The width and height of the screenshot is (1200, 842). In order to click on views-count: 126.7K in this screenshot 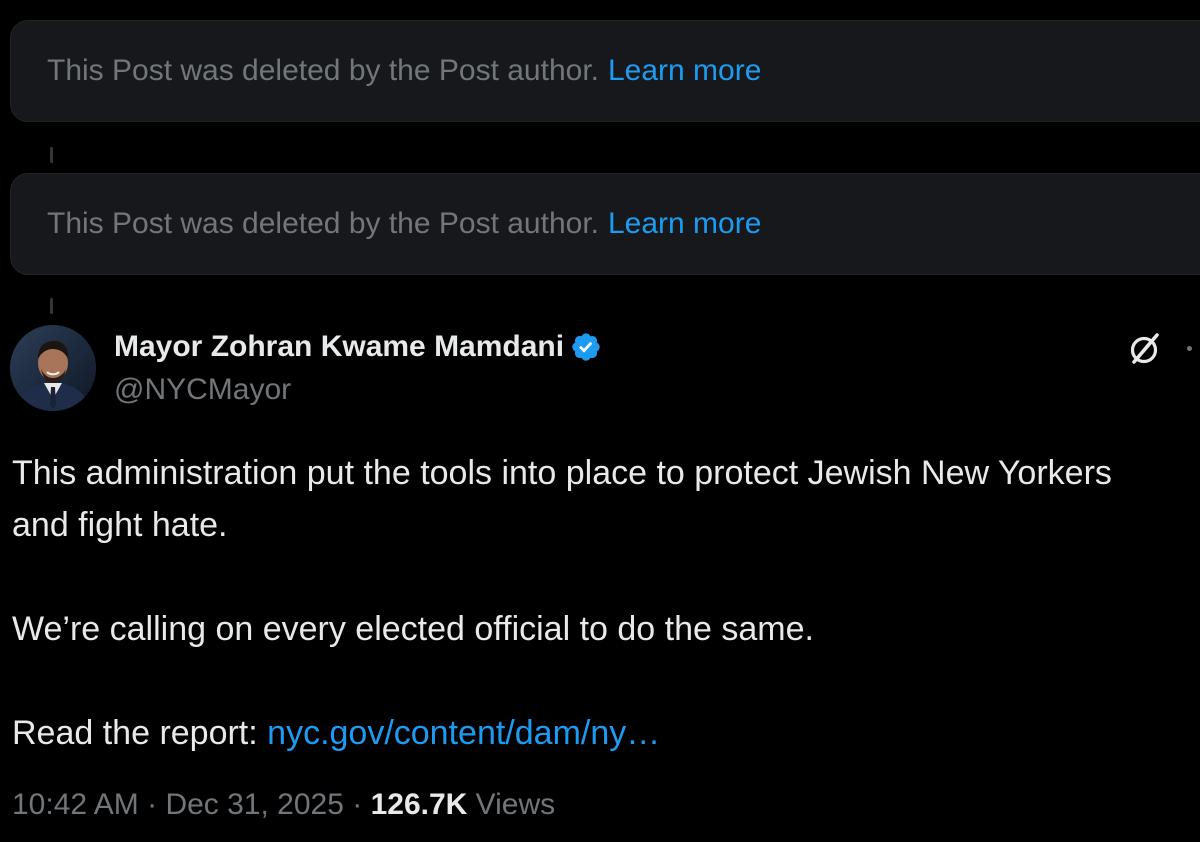, I will do `click(419, 804)`.